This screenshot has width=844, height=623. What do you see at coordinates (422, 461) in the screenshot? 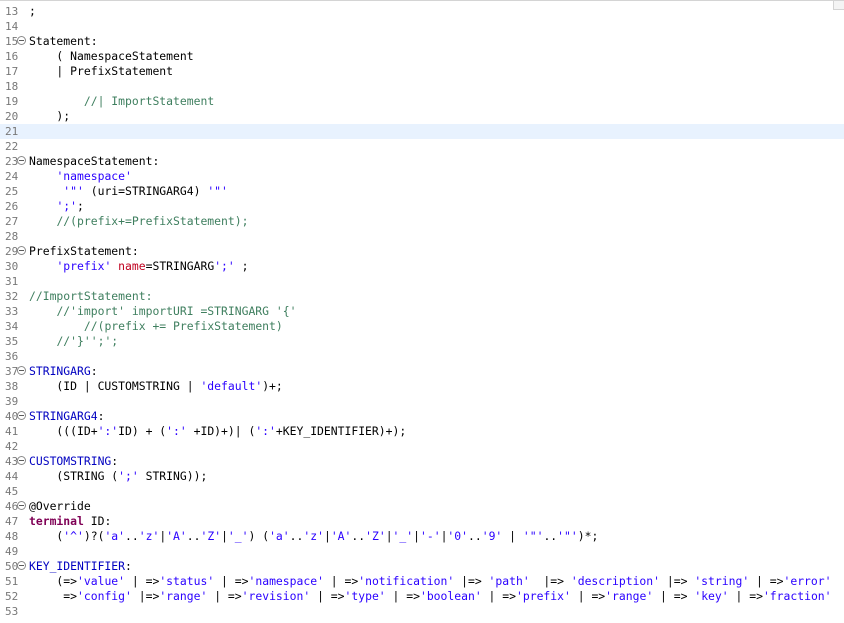
I see `code-line: 43 CUSTOMSTRING:` at bounding box center [422, 461].